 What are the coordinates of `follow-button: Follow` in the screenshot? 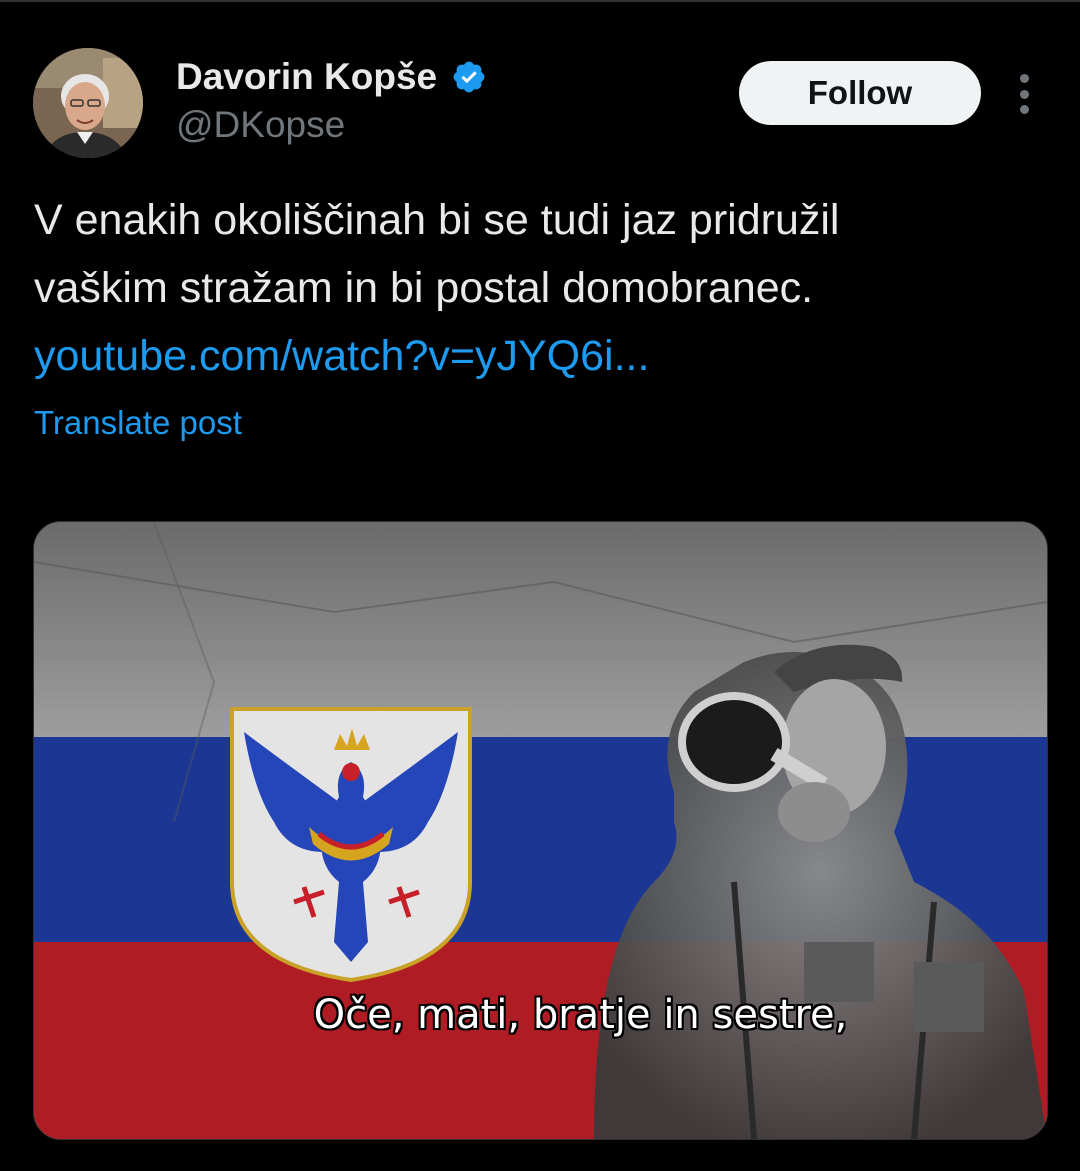 It's located at (860, 93).